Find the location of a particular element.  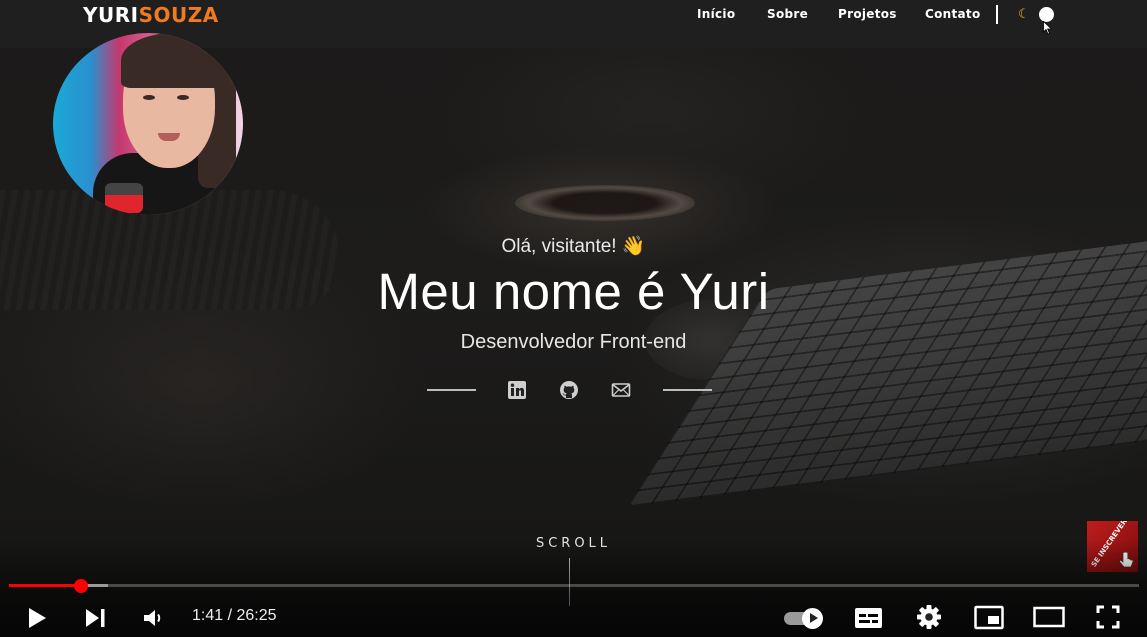

webcam-microphone is located at coordinates (124, 198).